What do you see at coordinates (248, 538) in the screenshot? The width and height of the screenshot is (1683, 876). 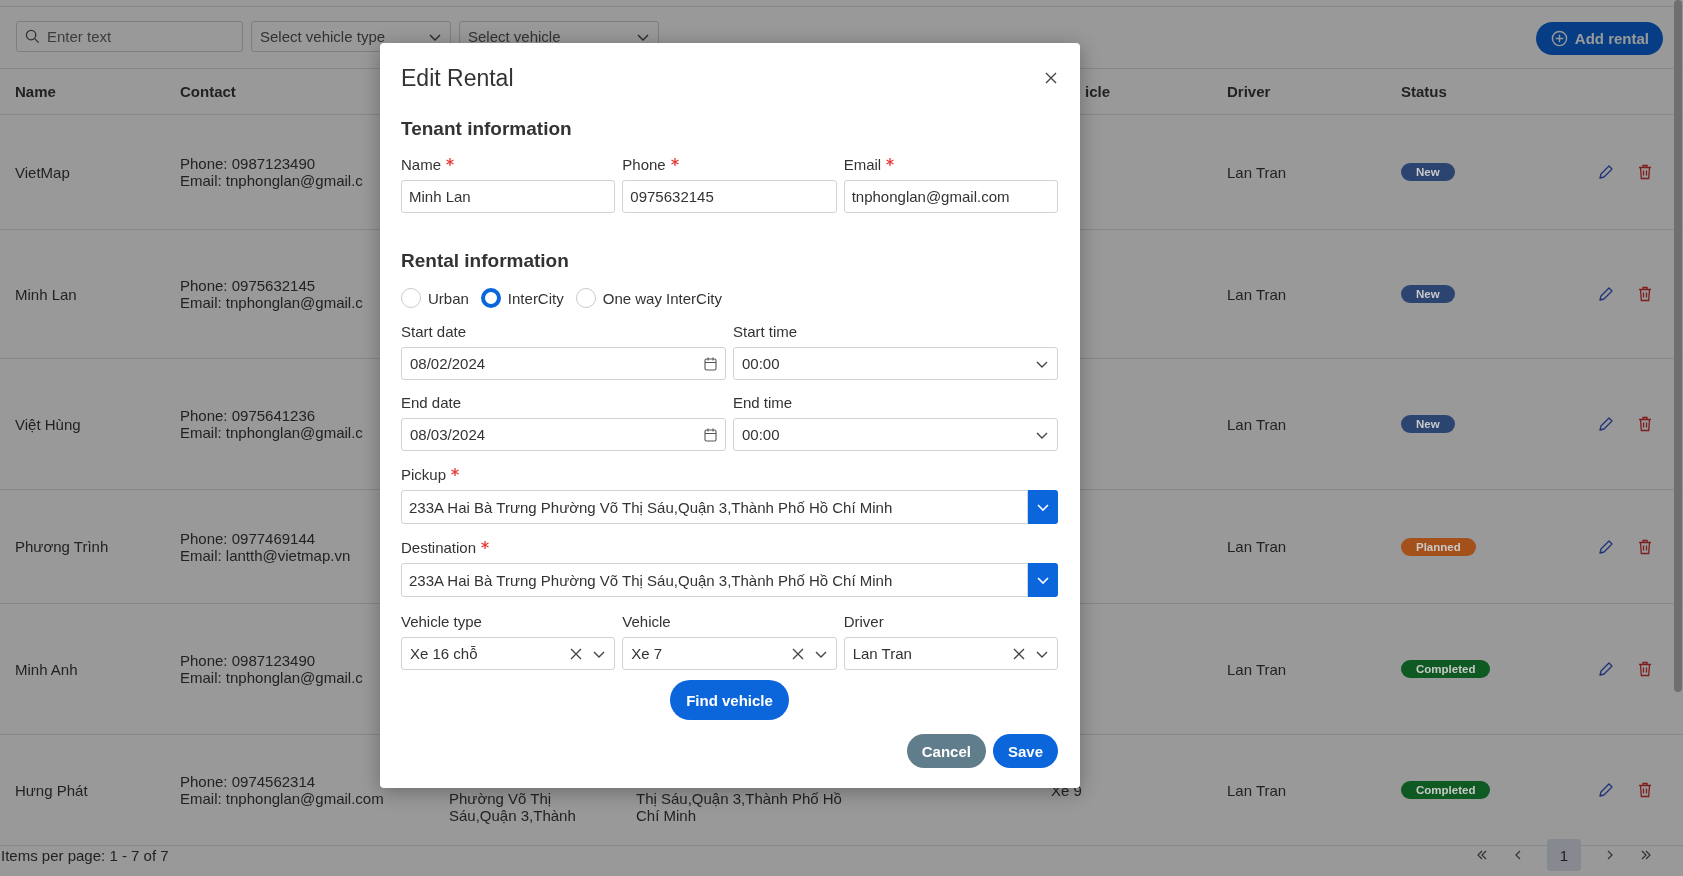 I see `phone-text: Phone: 0977469144` at bounding box center [248, 538].